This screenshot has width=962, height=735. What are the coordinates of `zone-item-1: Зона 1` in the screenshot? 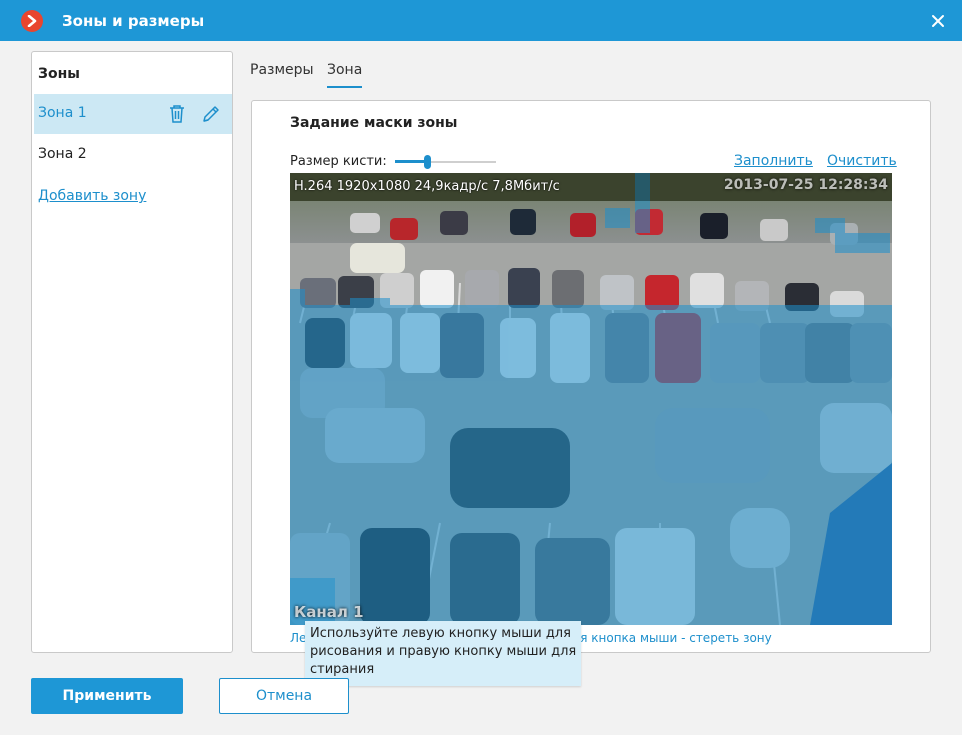 It's located at (133, 114).